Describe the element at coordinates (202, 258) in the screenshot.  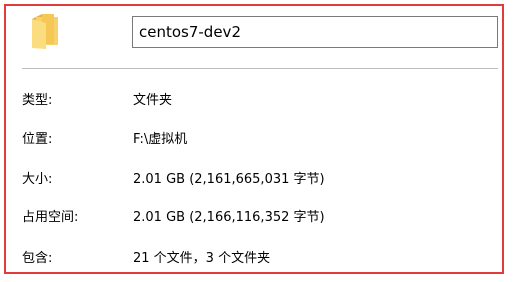
I see `property-value-contains: 21 个文件，3 个文件夹` at that location.